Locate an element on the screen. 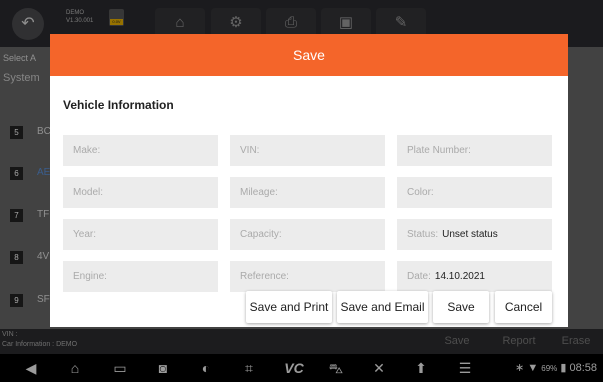 Image resolution: width=603 pixels, height=382 pixels. mileage-field: Mileage: is located at coordinates (307, 192).